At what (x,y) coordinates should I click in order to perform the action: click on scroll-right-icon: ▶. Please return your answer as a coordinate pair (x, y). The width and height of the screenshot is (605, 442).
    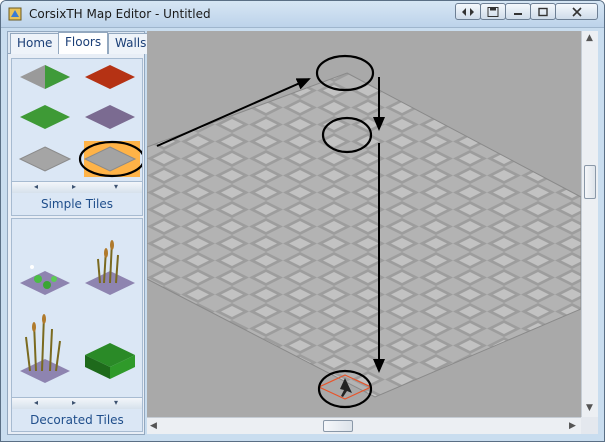
    Looking at the image, I should click on (572, 426).